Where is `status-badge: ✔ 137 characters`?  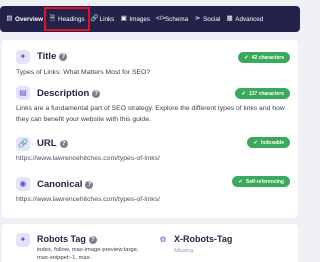
status-badge: ✔ 137 characters is located at coordinates (262, 93).